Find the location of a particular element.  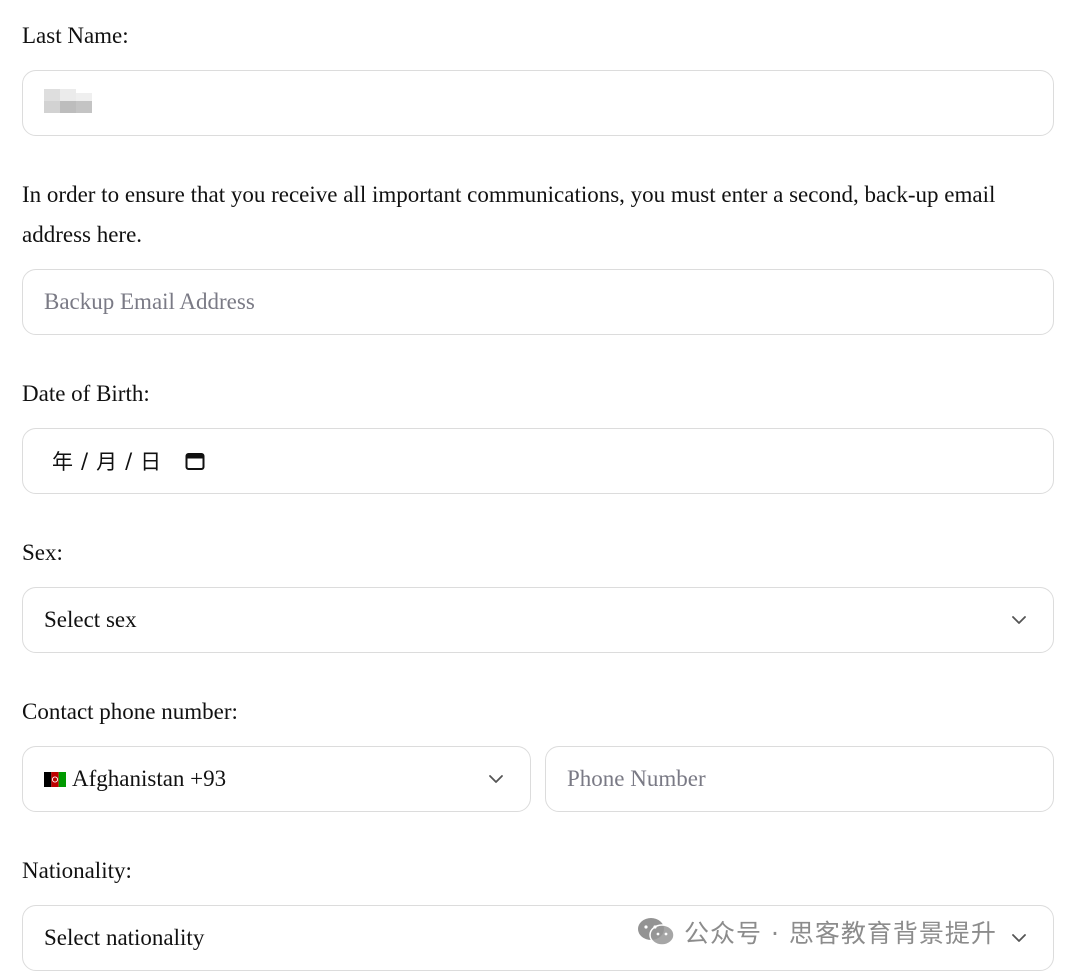

nationality-label: Nationality: is located at coordinates (77, 870).